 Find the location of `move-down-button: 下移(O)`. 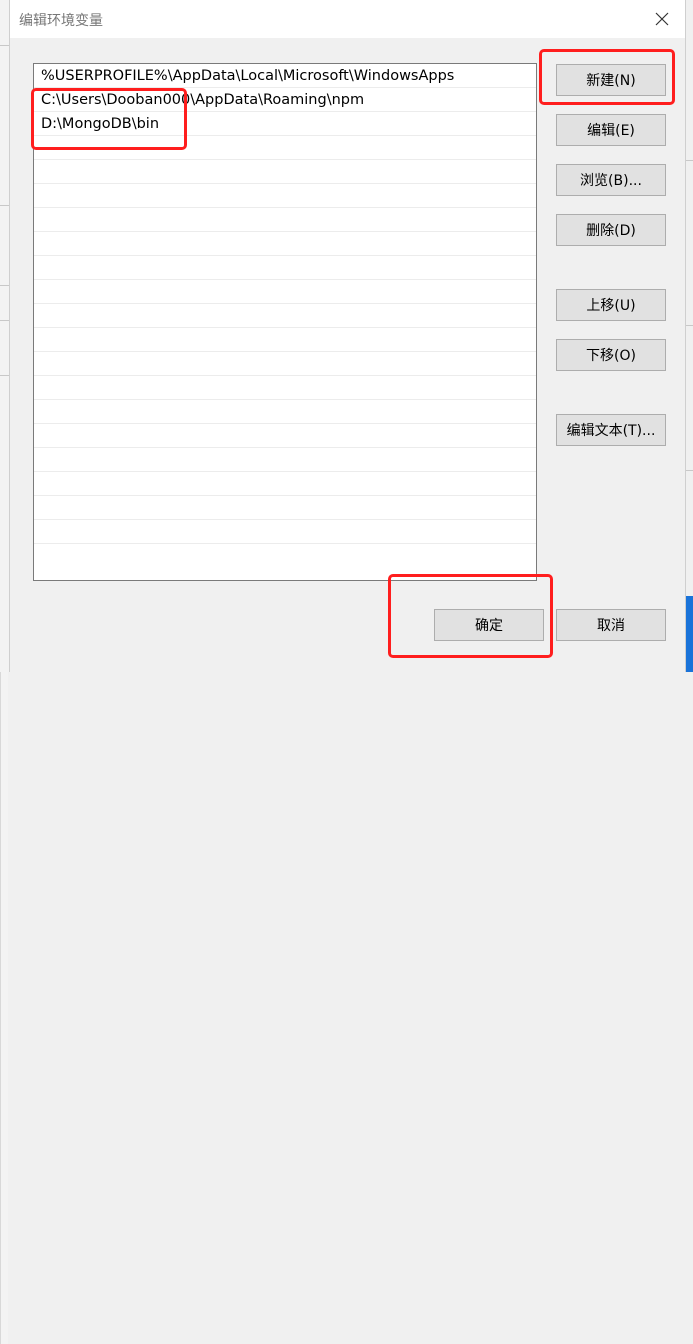

move-down-button: 下移(O) is located at coordinates (611, 355).